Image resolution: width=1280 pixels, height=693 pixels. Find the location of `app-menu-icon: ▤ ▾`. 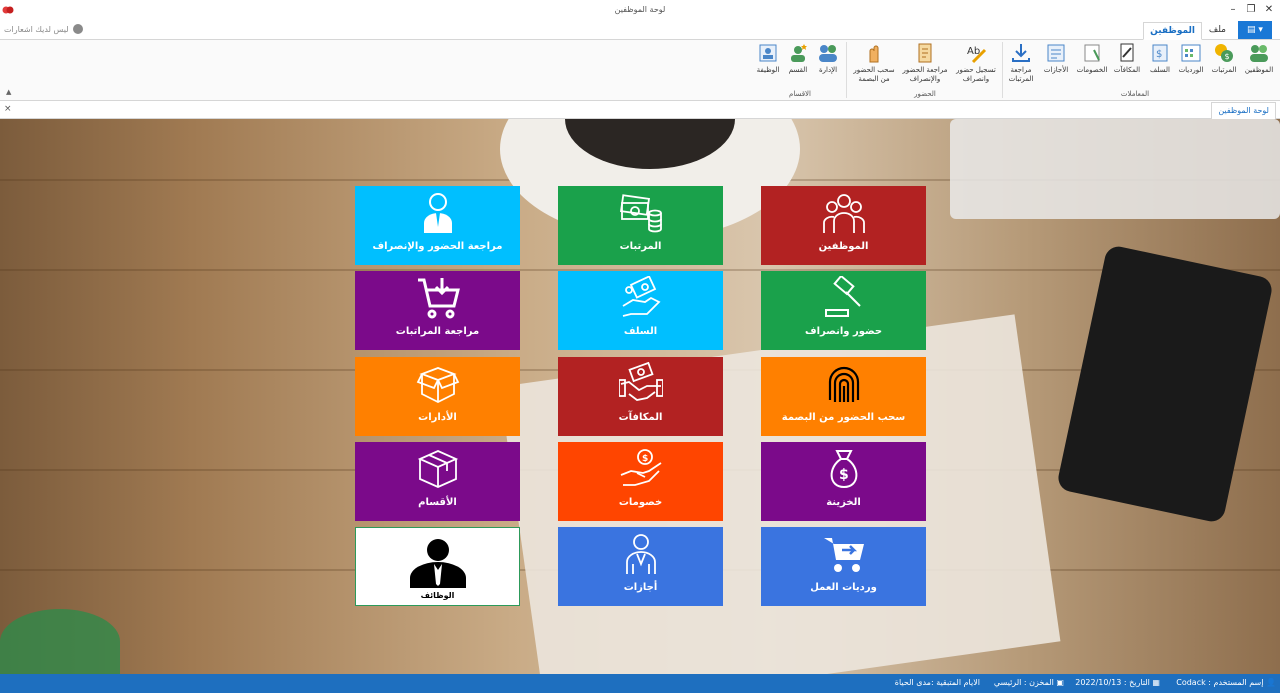

app-menu-icon: ▤ ▾ is located at coordinates (1255, 30).